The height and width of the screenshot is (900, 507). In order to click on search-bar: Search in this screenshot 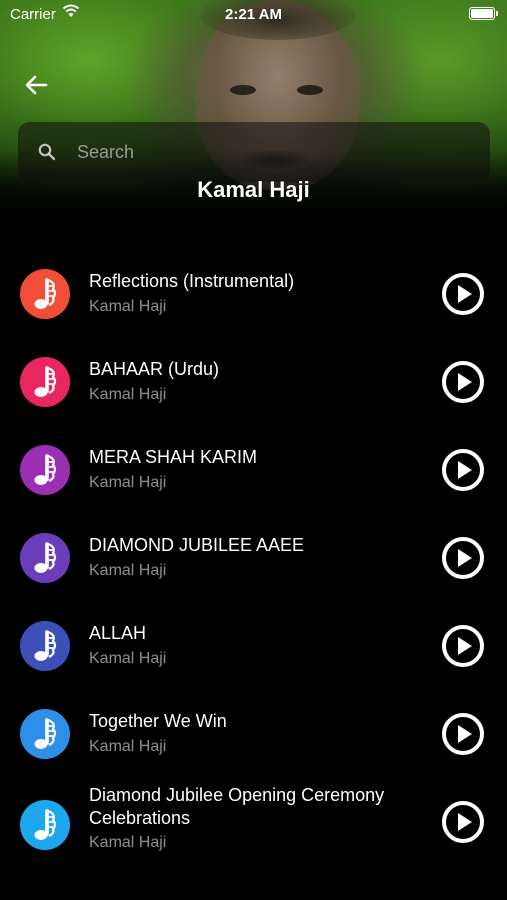, I will do `click(254, 152)`.